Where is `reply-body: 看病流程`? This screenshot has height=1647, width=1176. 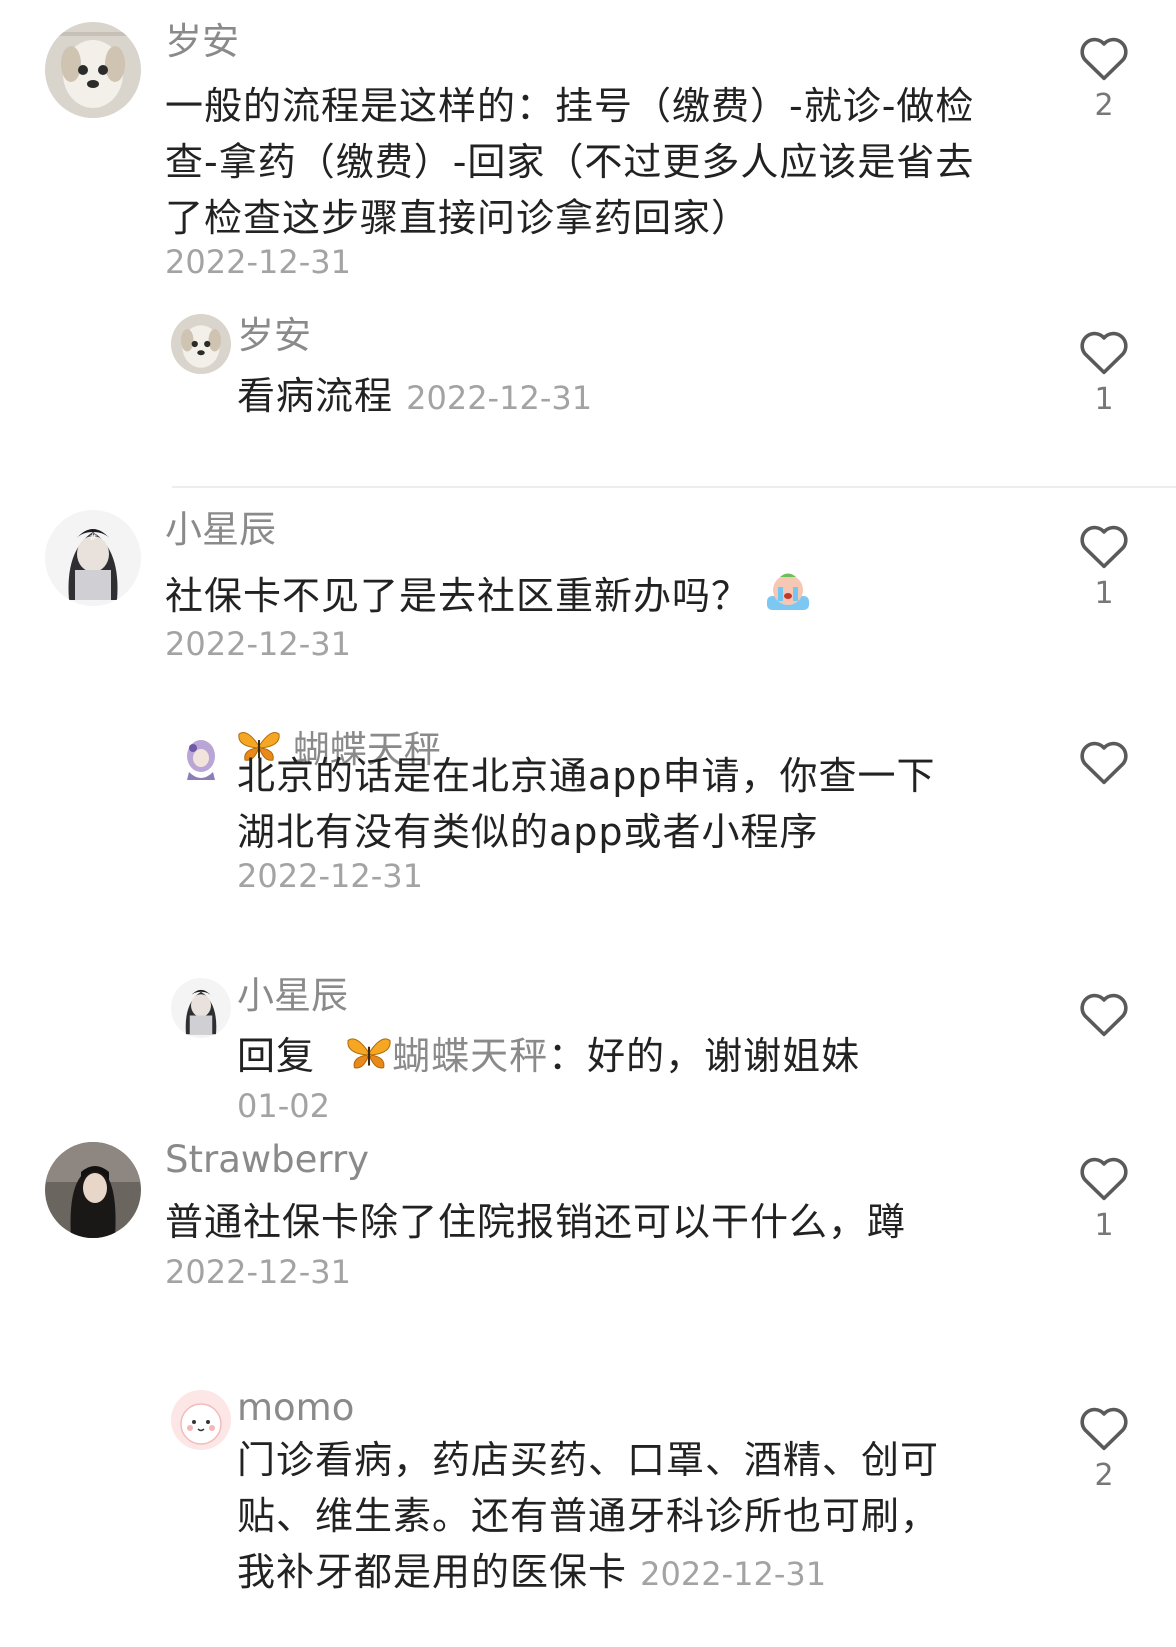
reply-body: 看病流程 is located at coordinates (315, 396).